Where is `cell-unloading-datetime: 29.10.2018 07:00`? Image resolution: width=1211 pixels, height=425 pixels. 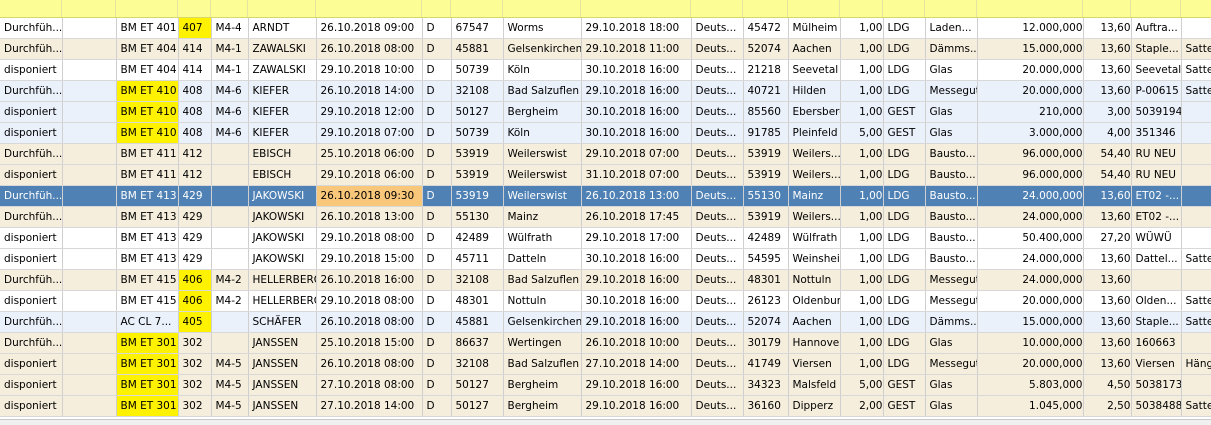
cell-unloading-datetime: 29.10.2018 07:00 is located at coordinates (636, 154).